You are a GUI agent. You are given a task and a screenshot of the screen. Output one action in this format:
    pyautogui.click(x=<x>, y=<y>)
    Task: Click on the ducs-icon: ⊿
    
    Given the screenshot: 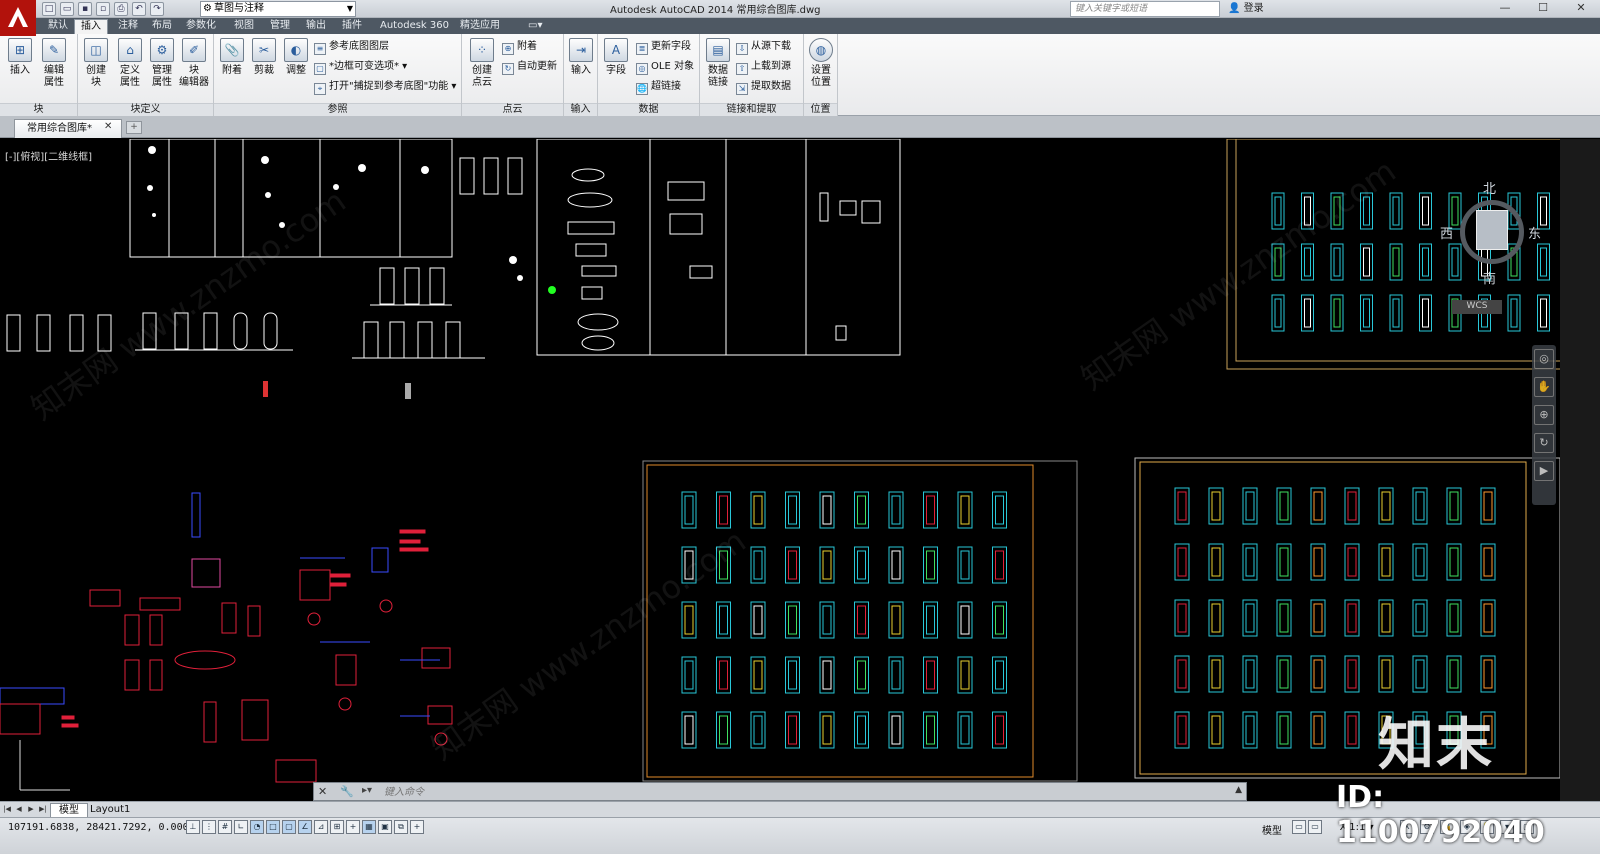 What is the action you would take?
    pyautogui.click(x=321, y=827)
    